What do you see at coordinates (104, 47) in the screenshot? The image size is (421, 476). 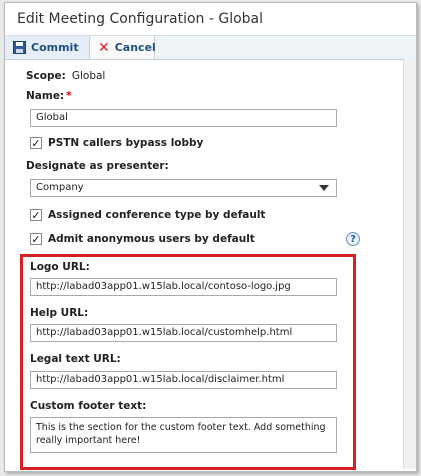 I see `close-x-icon: ✕` at bounding box center [104, 47].